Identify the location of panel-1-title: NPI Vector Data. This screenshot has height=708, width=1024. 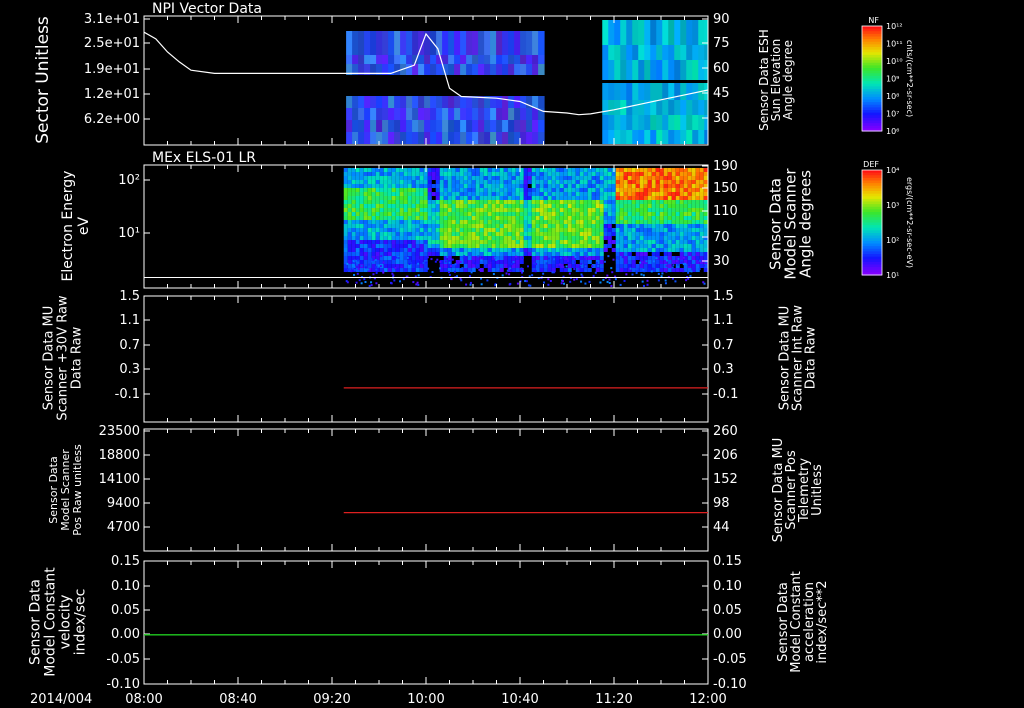
(207, 9).